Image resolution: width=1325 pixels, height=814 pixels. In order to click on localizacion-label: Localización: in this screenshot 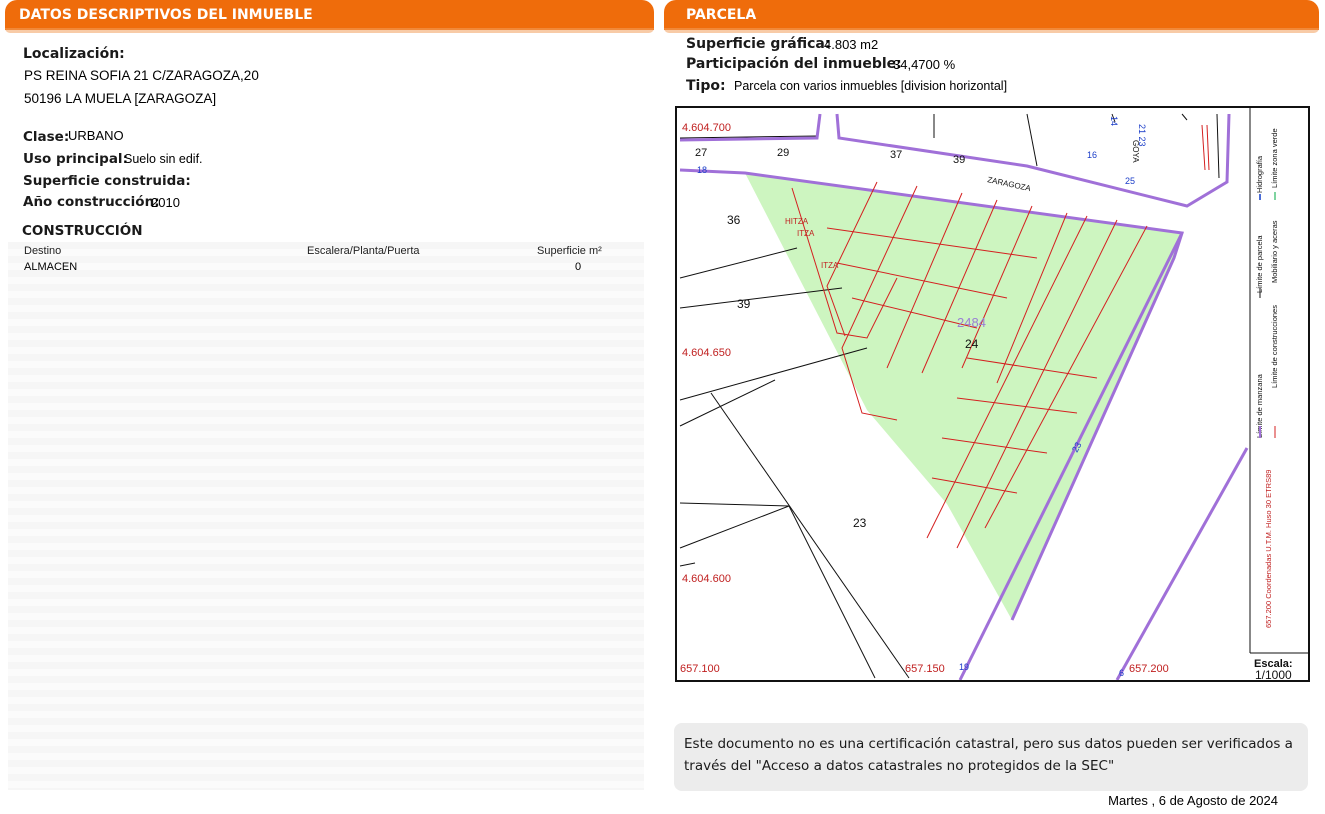, I will do `click(74, 54)`.